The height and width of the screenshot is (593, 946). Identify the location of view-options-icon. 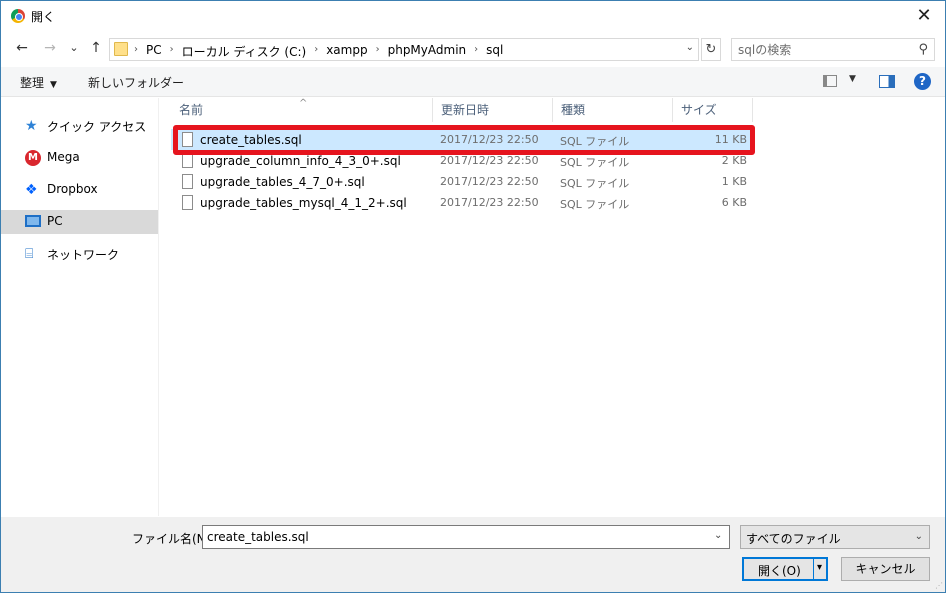
(830, 81).